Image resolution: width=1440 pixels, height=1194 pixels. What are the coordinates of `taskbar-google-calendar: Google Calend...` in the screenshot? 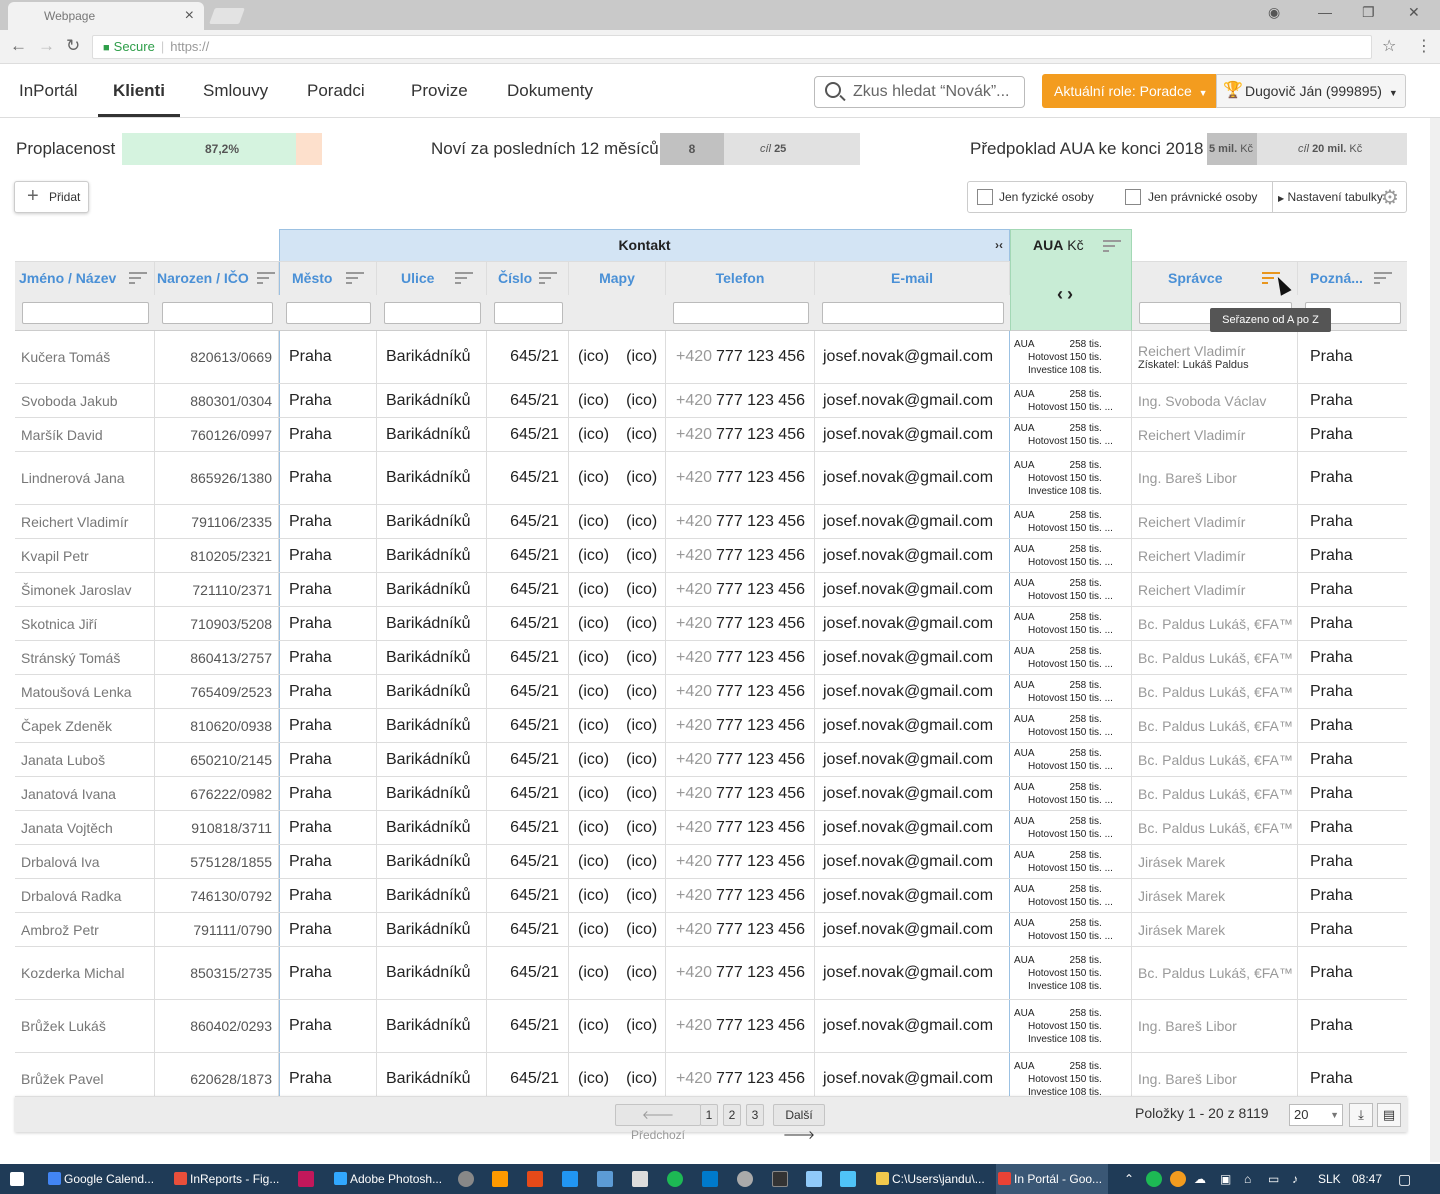 It's located at (105, 1179).